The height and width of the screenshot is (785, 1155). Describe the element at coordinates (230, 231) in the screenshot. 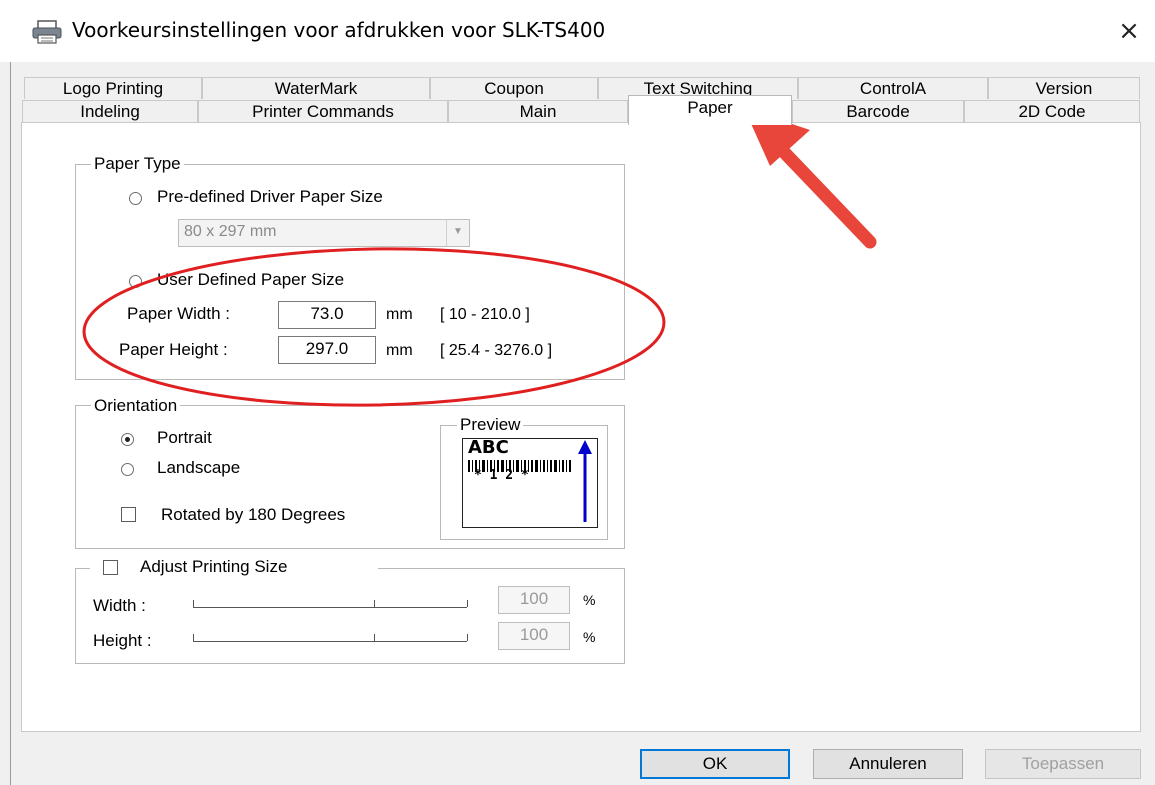

I see `predefined-size-value: 80 x 297 mm` at that location.